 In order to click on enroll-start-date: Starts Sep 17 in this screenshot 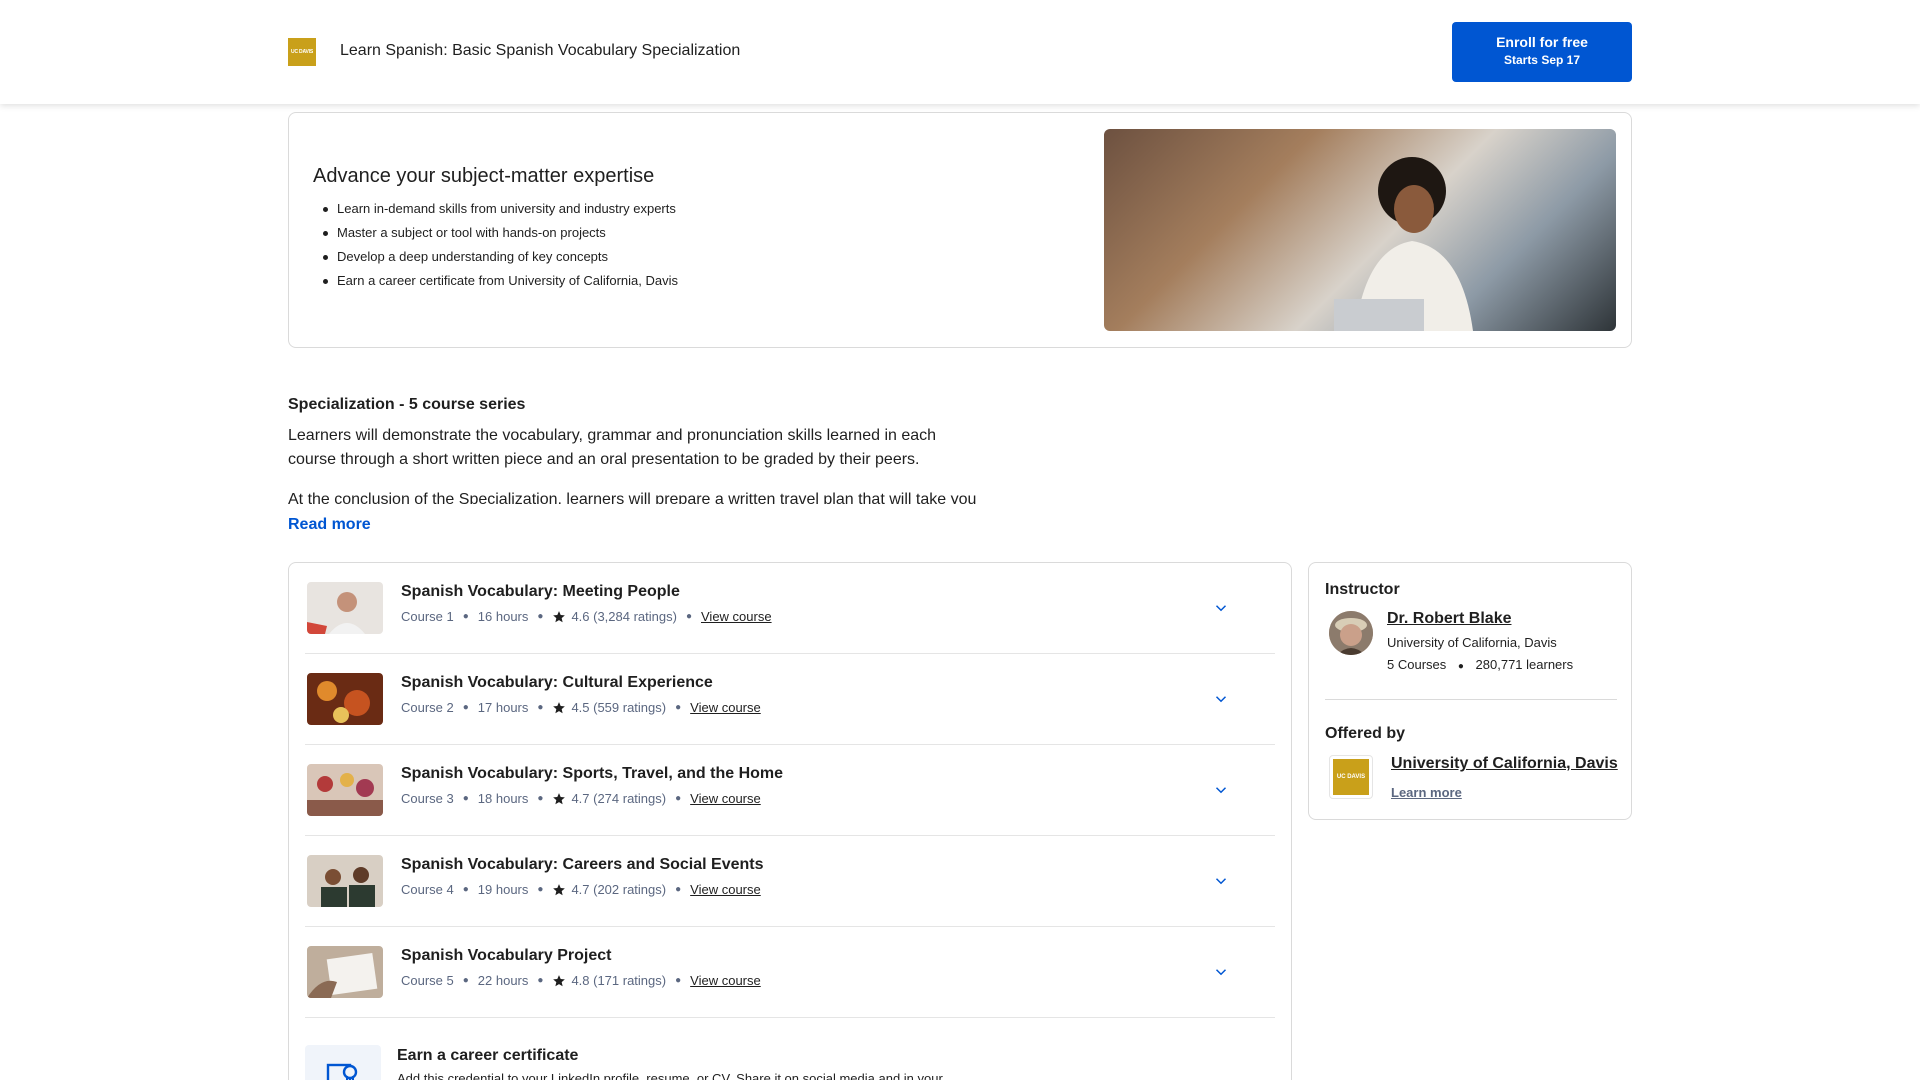, I will do `click(1542, 60)`.